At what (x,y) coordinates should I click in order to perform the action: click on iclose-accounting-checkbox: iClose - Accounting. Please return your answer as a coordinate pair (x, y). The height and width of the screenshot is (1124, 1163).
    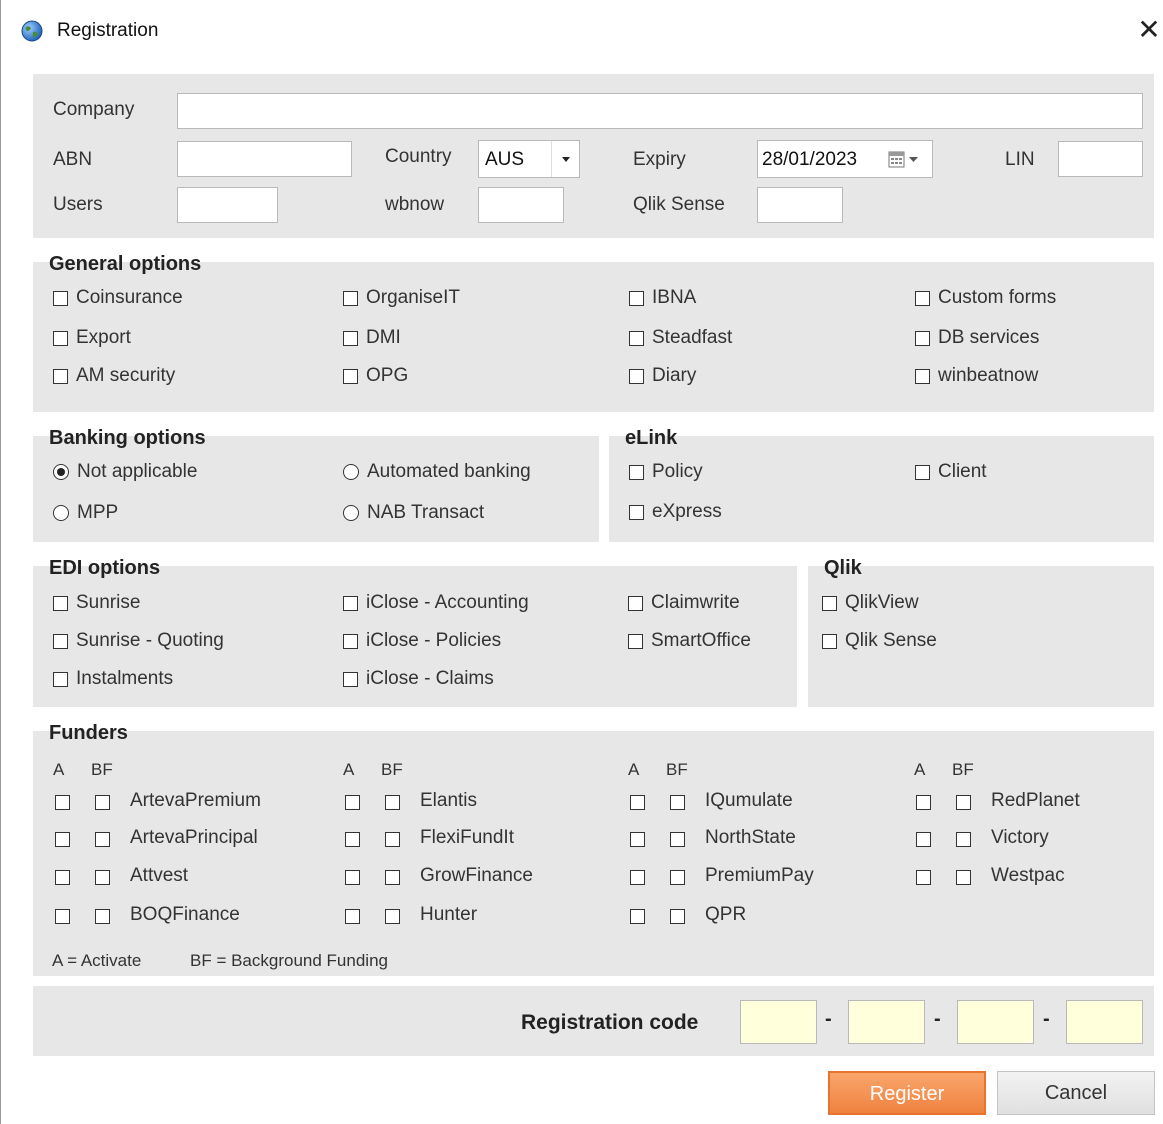
    Looking at the image, I should click on (436, 603).